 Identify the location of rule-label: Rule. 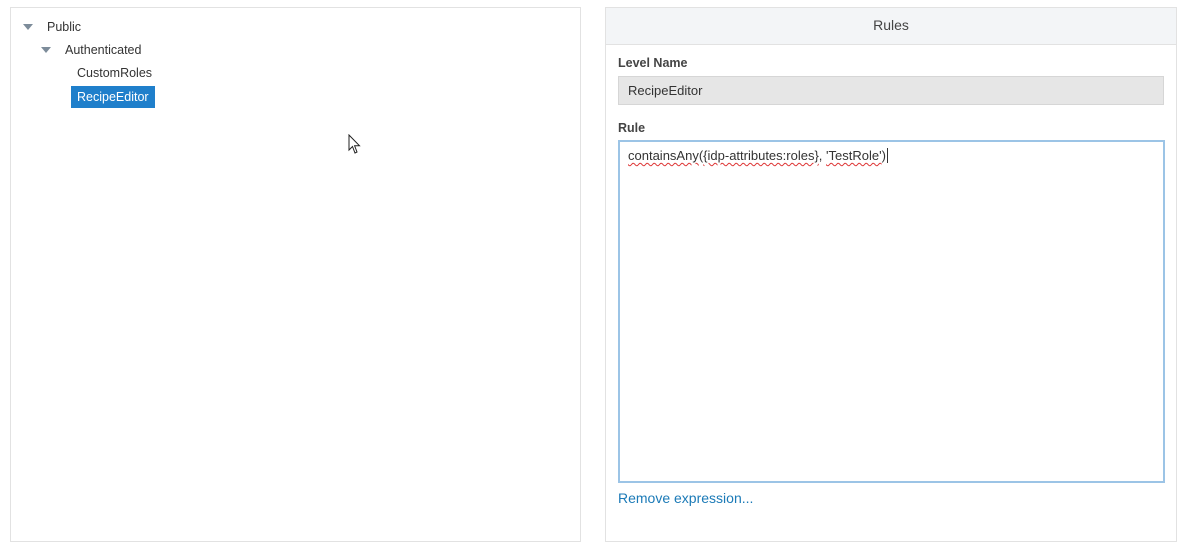
(632, 128).